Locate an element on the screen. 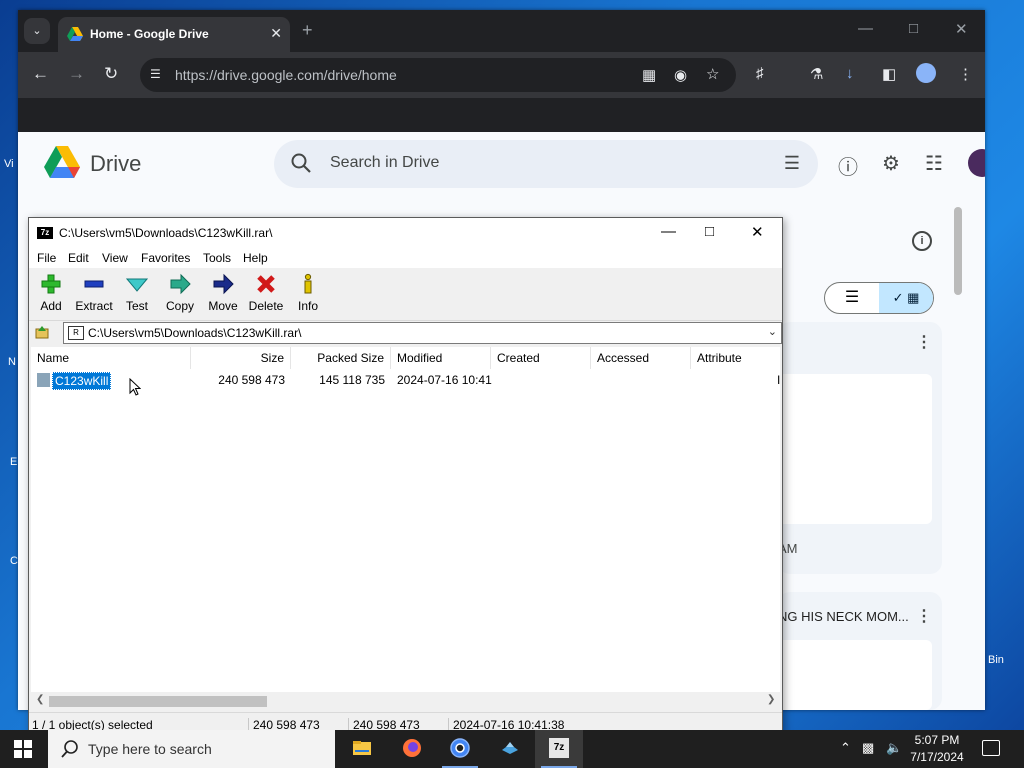  help-icon: ⓘ is located at coordinates (848, 165).